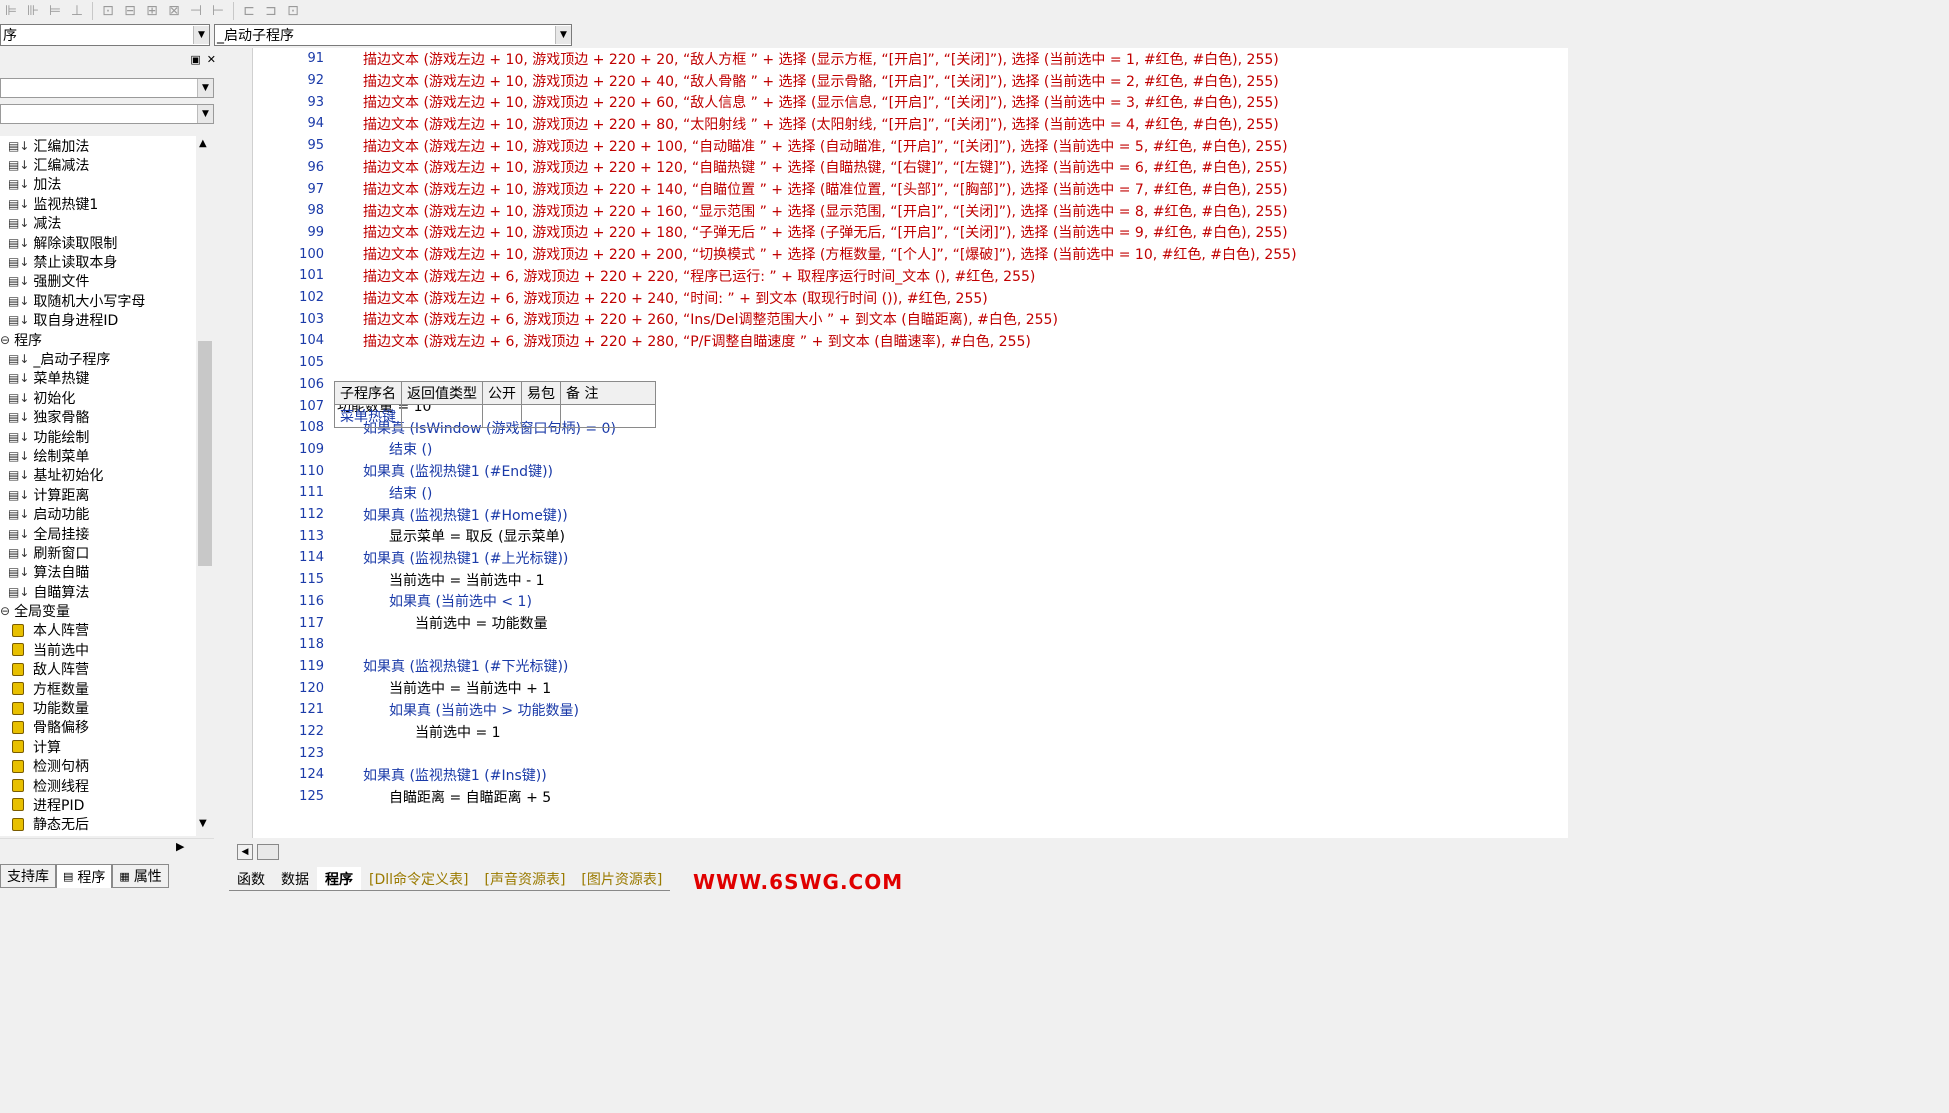 The height and width of the screenshot is (1113, 1949). Describe the element at coordinates (910, 602) in the screenshot. I see `code-line: 116 如果真 (当前选中 < 1)` at that location.